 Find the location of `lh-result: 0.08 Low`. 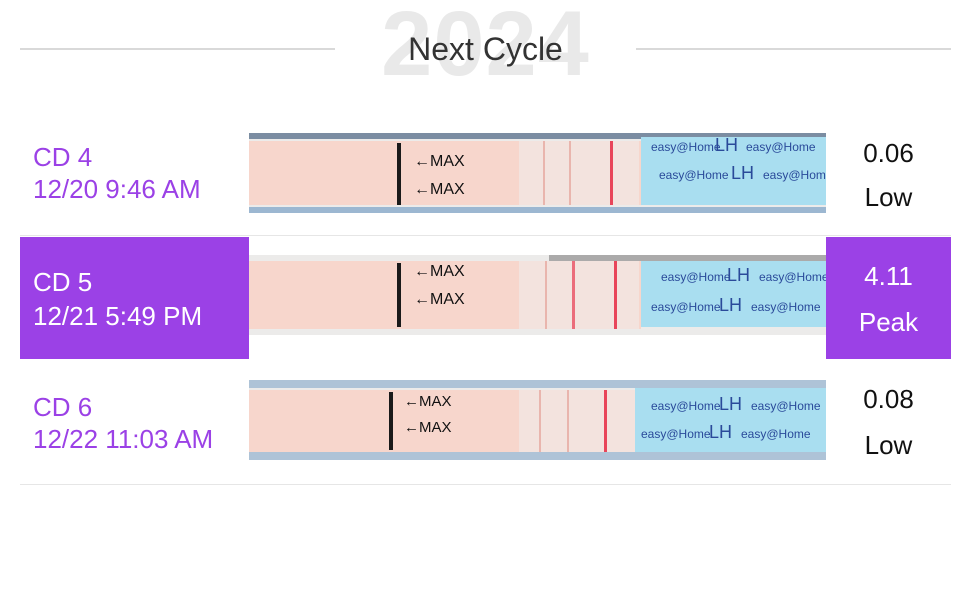

lh-result: 0.08 Low is located at coordinates (888, 422).